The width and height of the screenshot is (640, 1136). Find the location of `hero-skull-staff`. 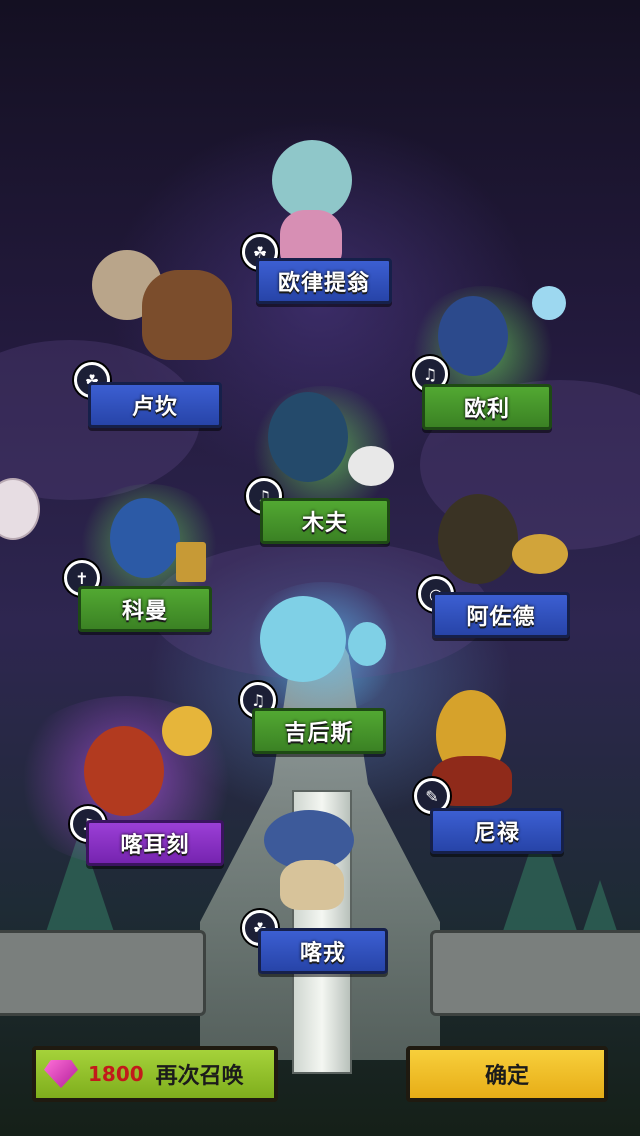

hero-skull-staff is located at coordinates (367, 644).